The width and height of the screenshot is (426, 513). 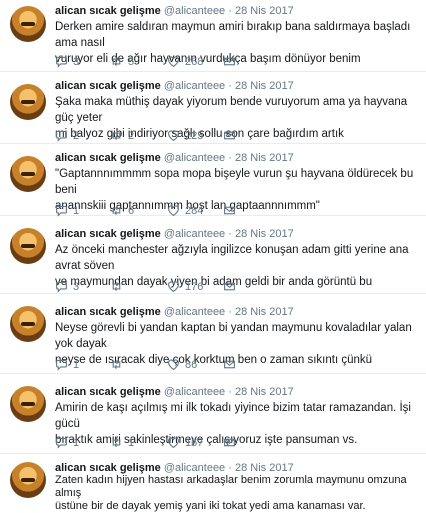 I want to click on retweet-count: 2, so click(x=131, y=135).